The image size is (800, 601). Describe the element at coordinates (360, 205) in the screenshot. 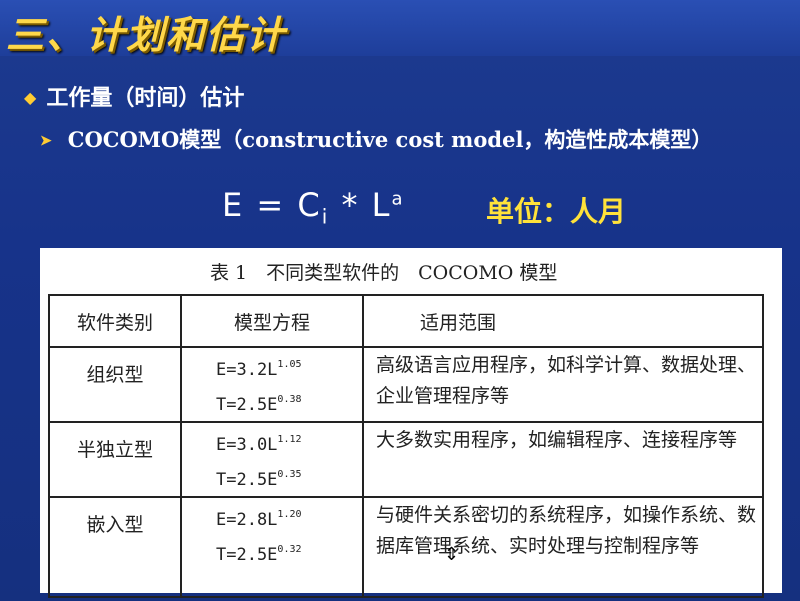

I see `formula-part-l: * L` at that location.